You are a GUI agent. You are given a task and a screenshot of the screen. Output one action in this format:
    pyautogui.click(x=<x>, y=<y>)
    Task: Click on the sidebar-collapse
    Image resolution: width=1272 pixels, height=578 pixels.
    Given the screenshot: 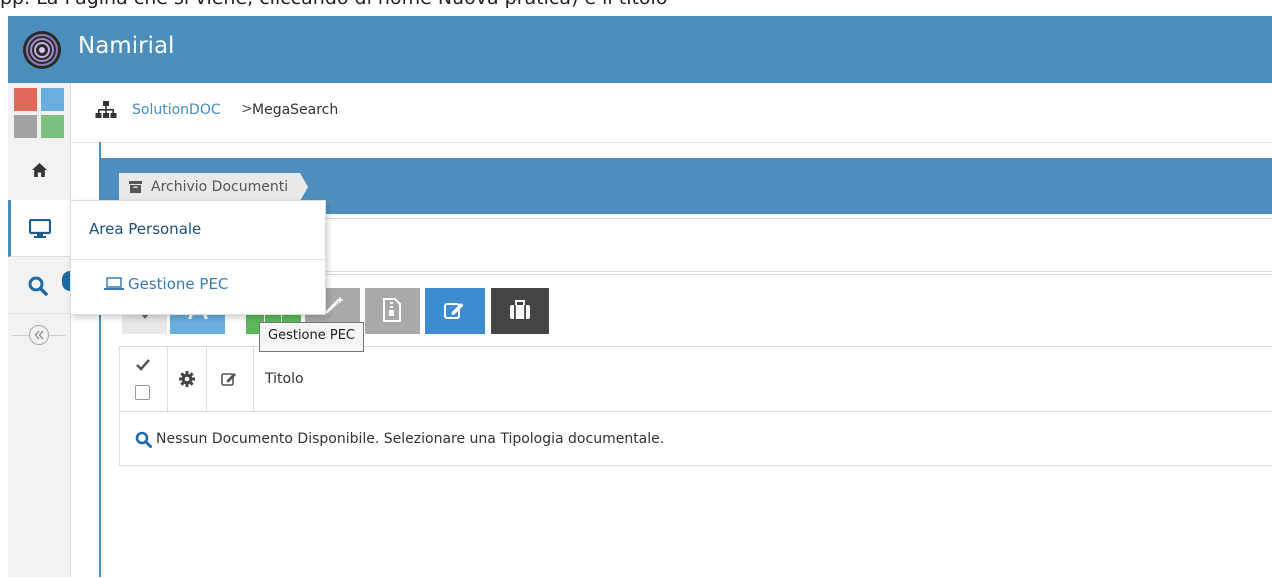 What is the action you would take?
    pyautogui.click(x=39, y=335)
    